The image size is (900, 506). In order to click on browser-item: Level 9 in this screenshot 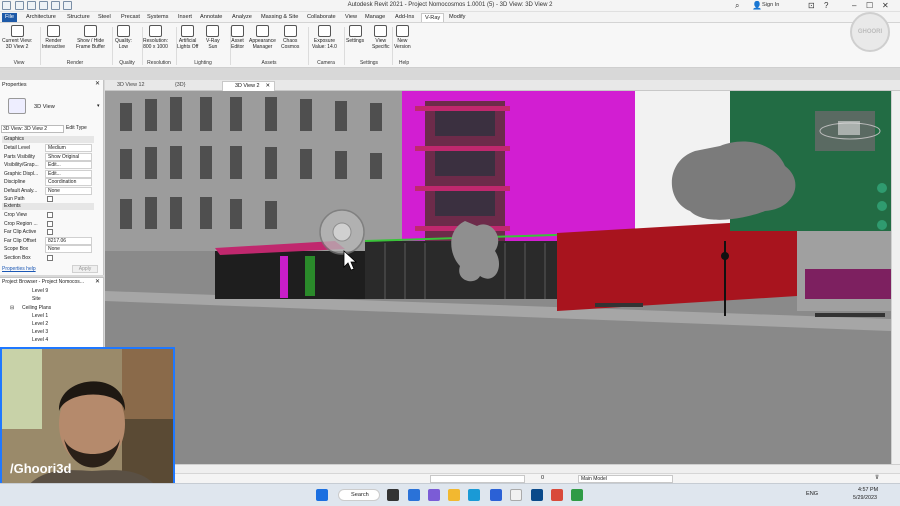, I will do `click(40, 291)`.